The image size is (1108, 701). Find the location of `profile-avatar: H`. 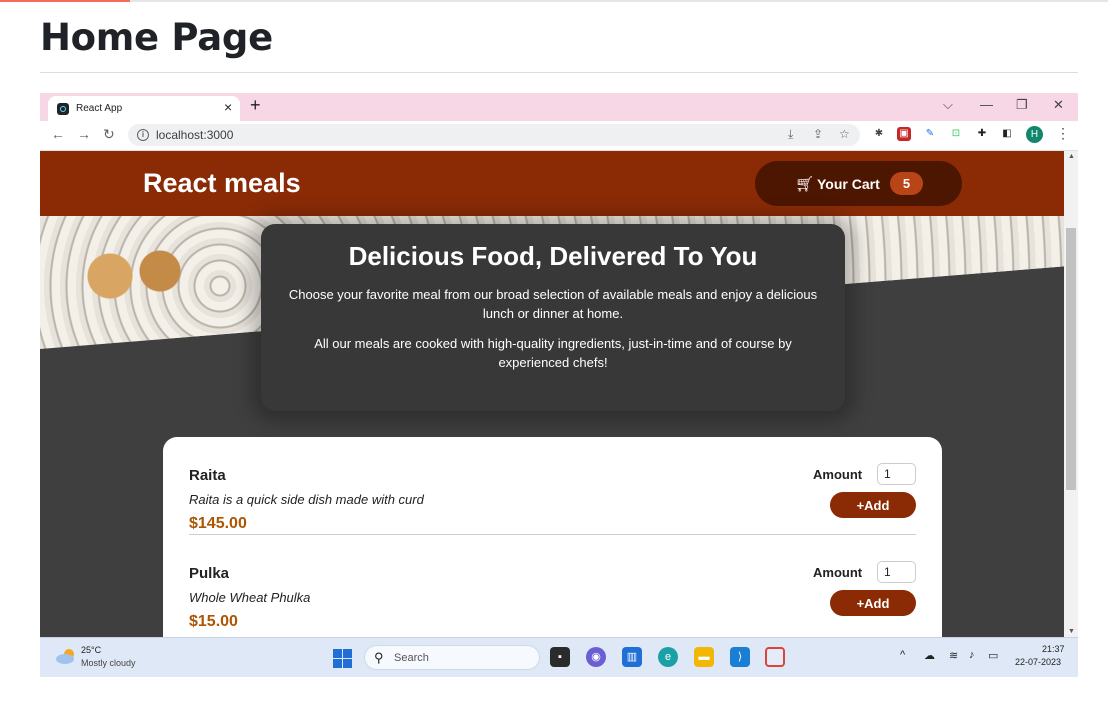

profile-avatar: H is located at coordinates (1034, 134).